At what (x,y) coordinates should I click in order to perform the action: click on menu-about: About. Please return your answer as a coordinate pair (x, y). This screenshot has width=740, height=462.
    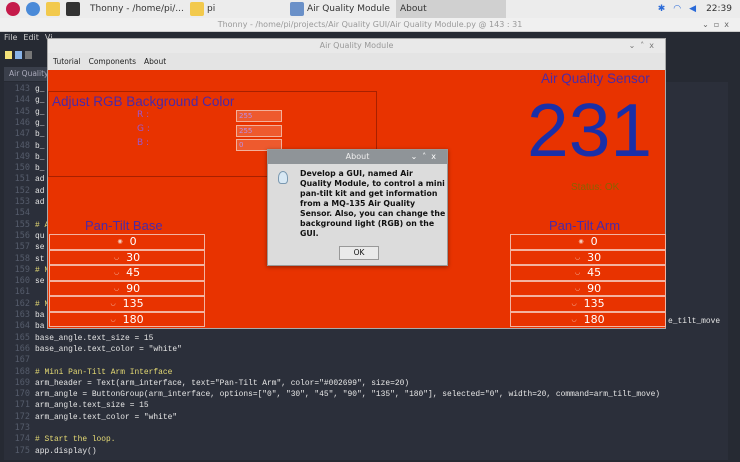
    Looking at the image, I should click on (155, 61).